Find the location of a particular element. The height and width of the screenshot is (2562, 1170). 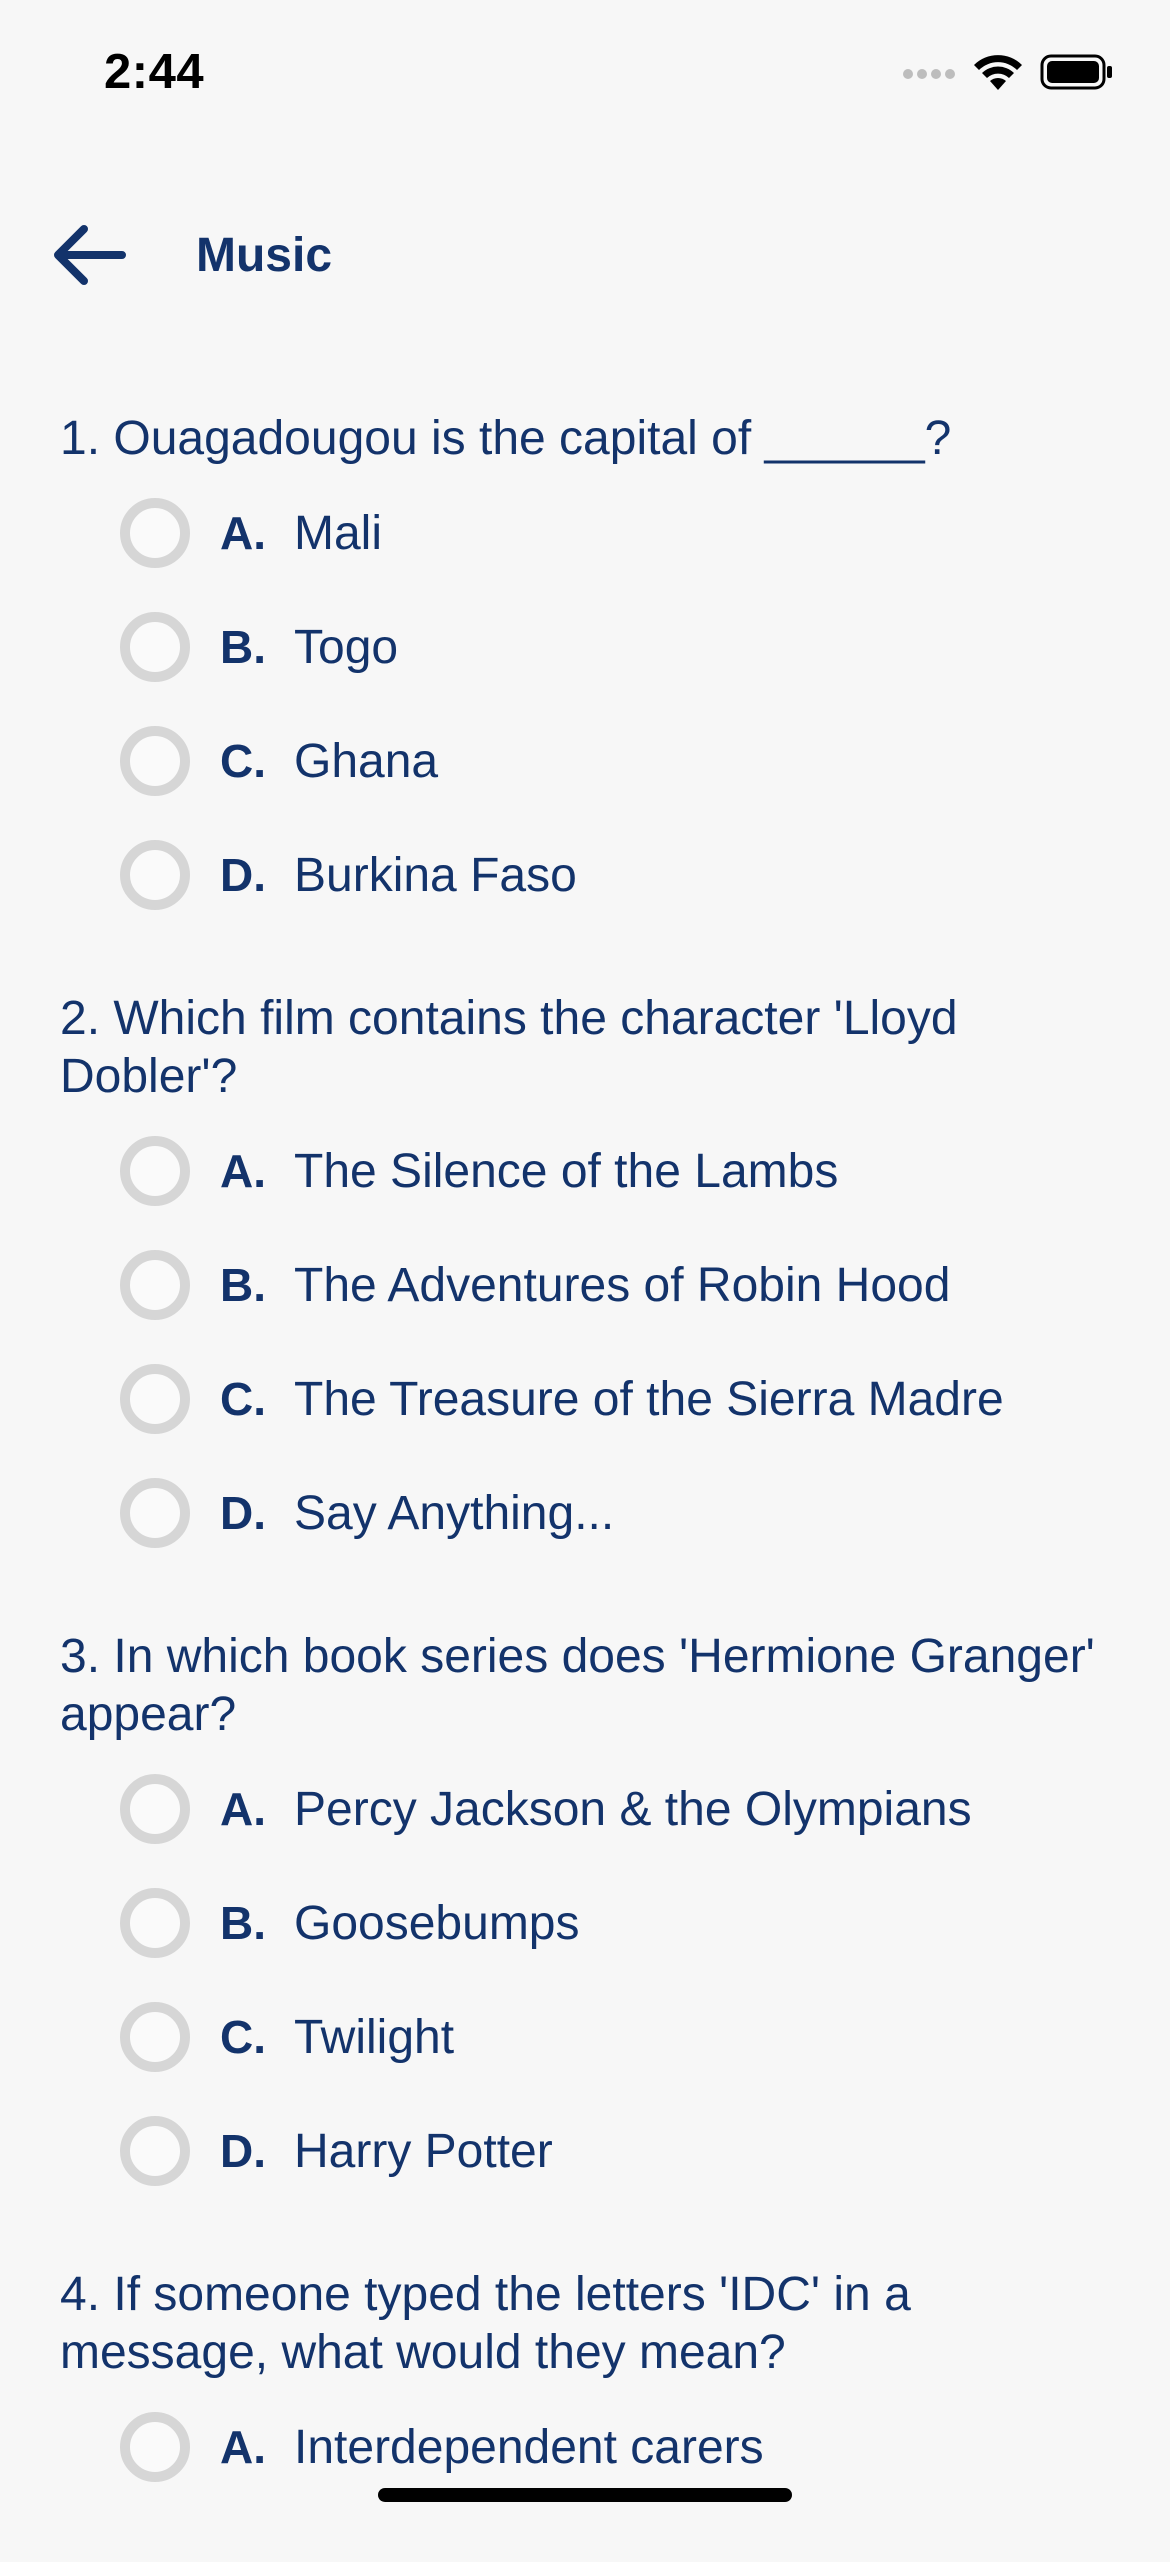

answer-option: D. Burkina Faso is located at coordinates (585, 875).